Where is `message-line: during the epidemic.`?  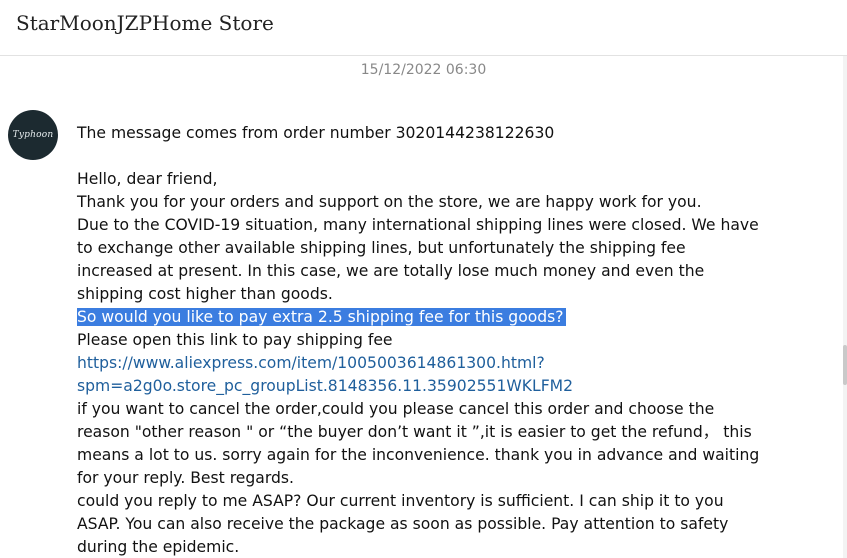
message-line: during the epidemic. is located at coordinates (158, 547).